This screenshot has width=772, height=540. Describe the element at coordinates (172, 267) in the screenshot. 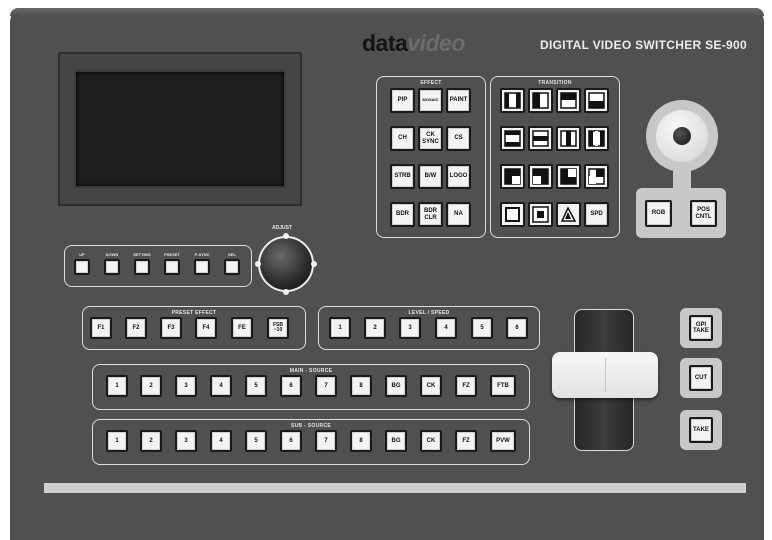

I see `menu-preset-button` at that location.